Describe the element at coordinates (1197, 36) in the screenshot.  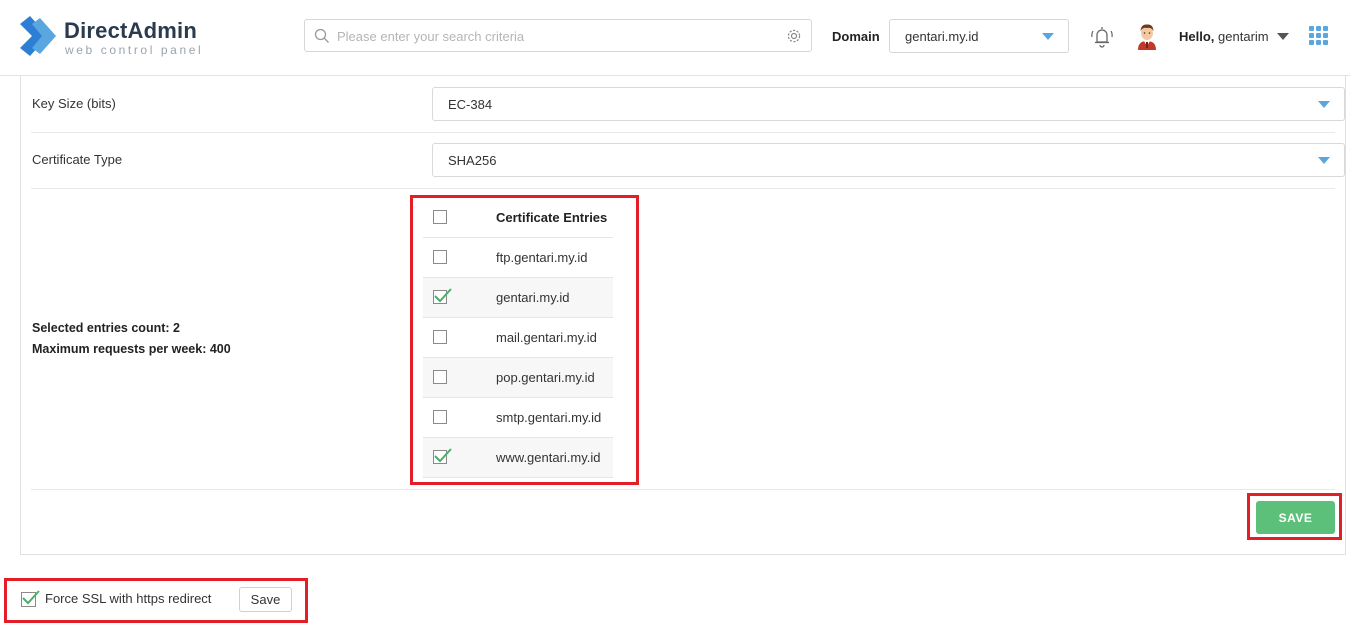
I see `hello-prefix: Hello,` at that location.